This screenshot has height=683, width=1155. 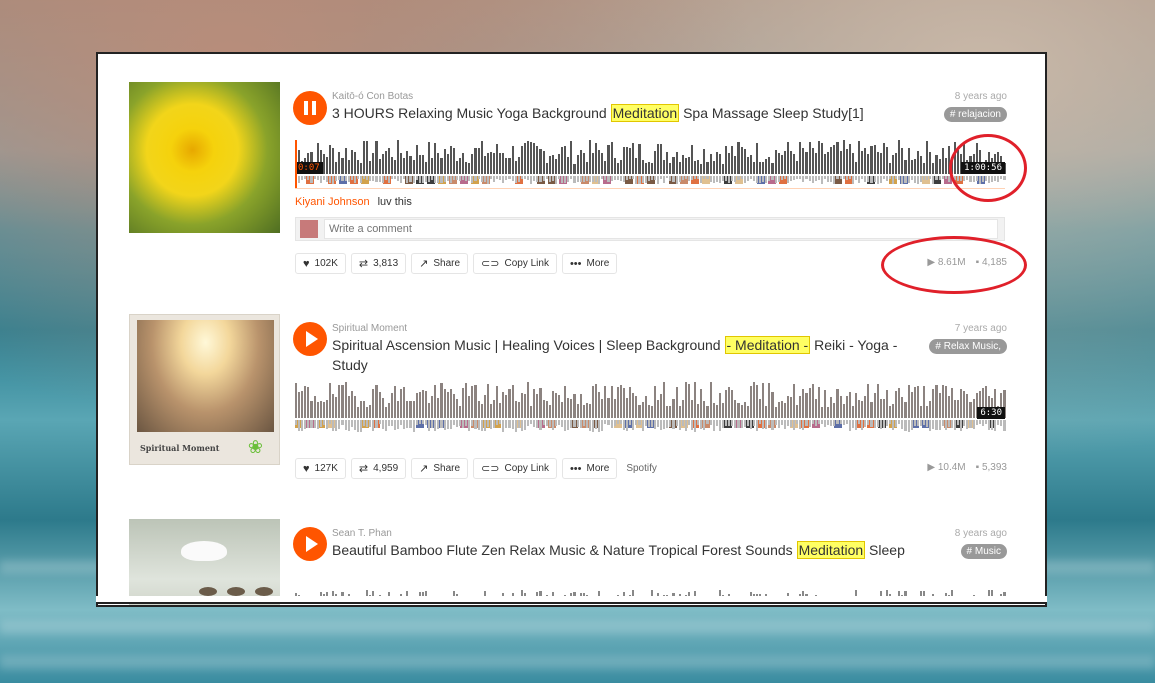 What do you see at coordinates (378, 468) in the screenshot?
I see `repost-button: ⇄ 4,959` at bounding box center [378, 468].